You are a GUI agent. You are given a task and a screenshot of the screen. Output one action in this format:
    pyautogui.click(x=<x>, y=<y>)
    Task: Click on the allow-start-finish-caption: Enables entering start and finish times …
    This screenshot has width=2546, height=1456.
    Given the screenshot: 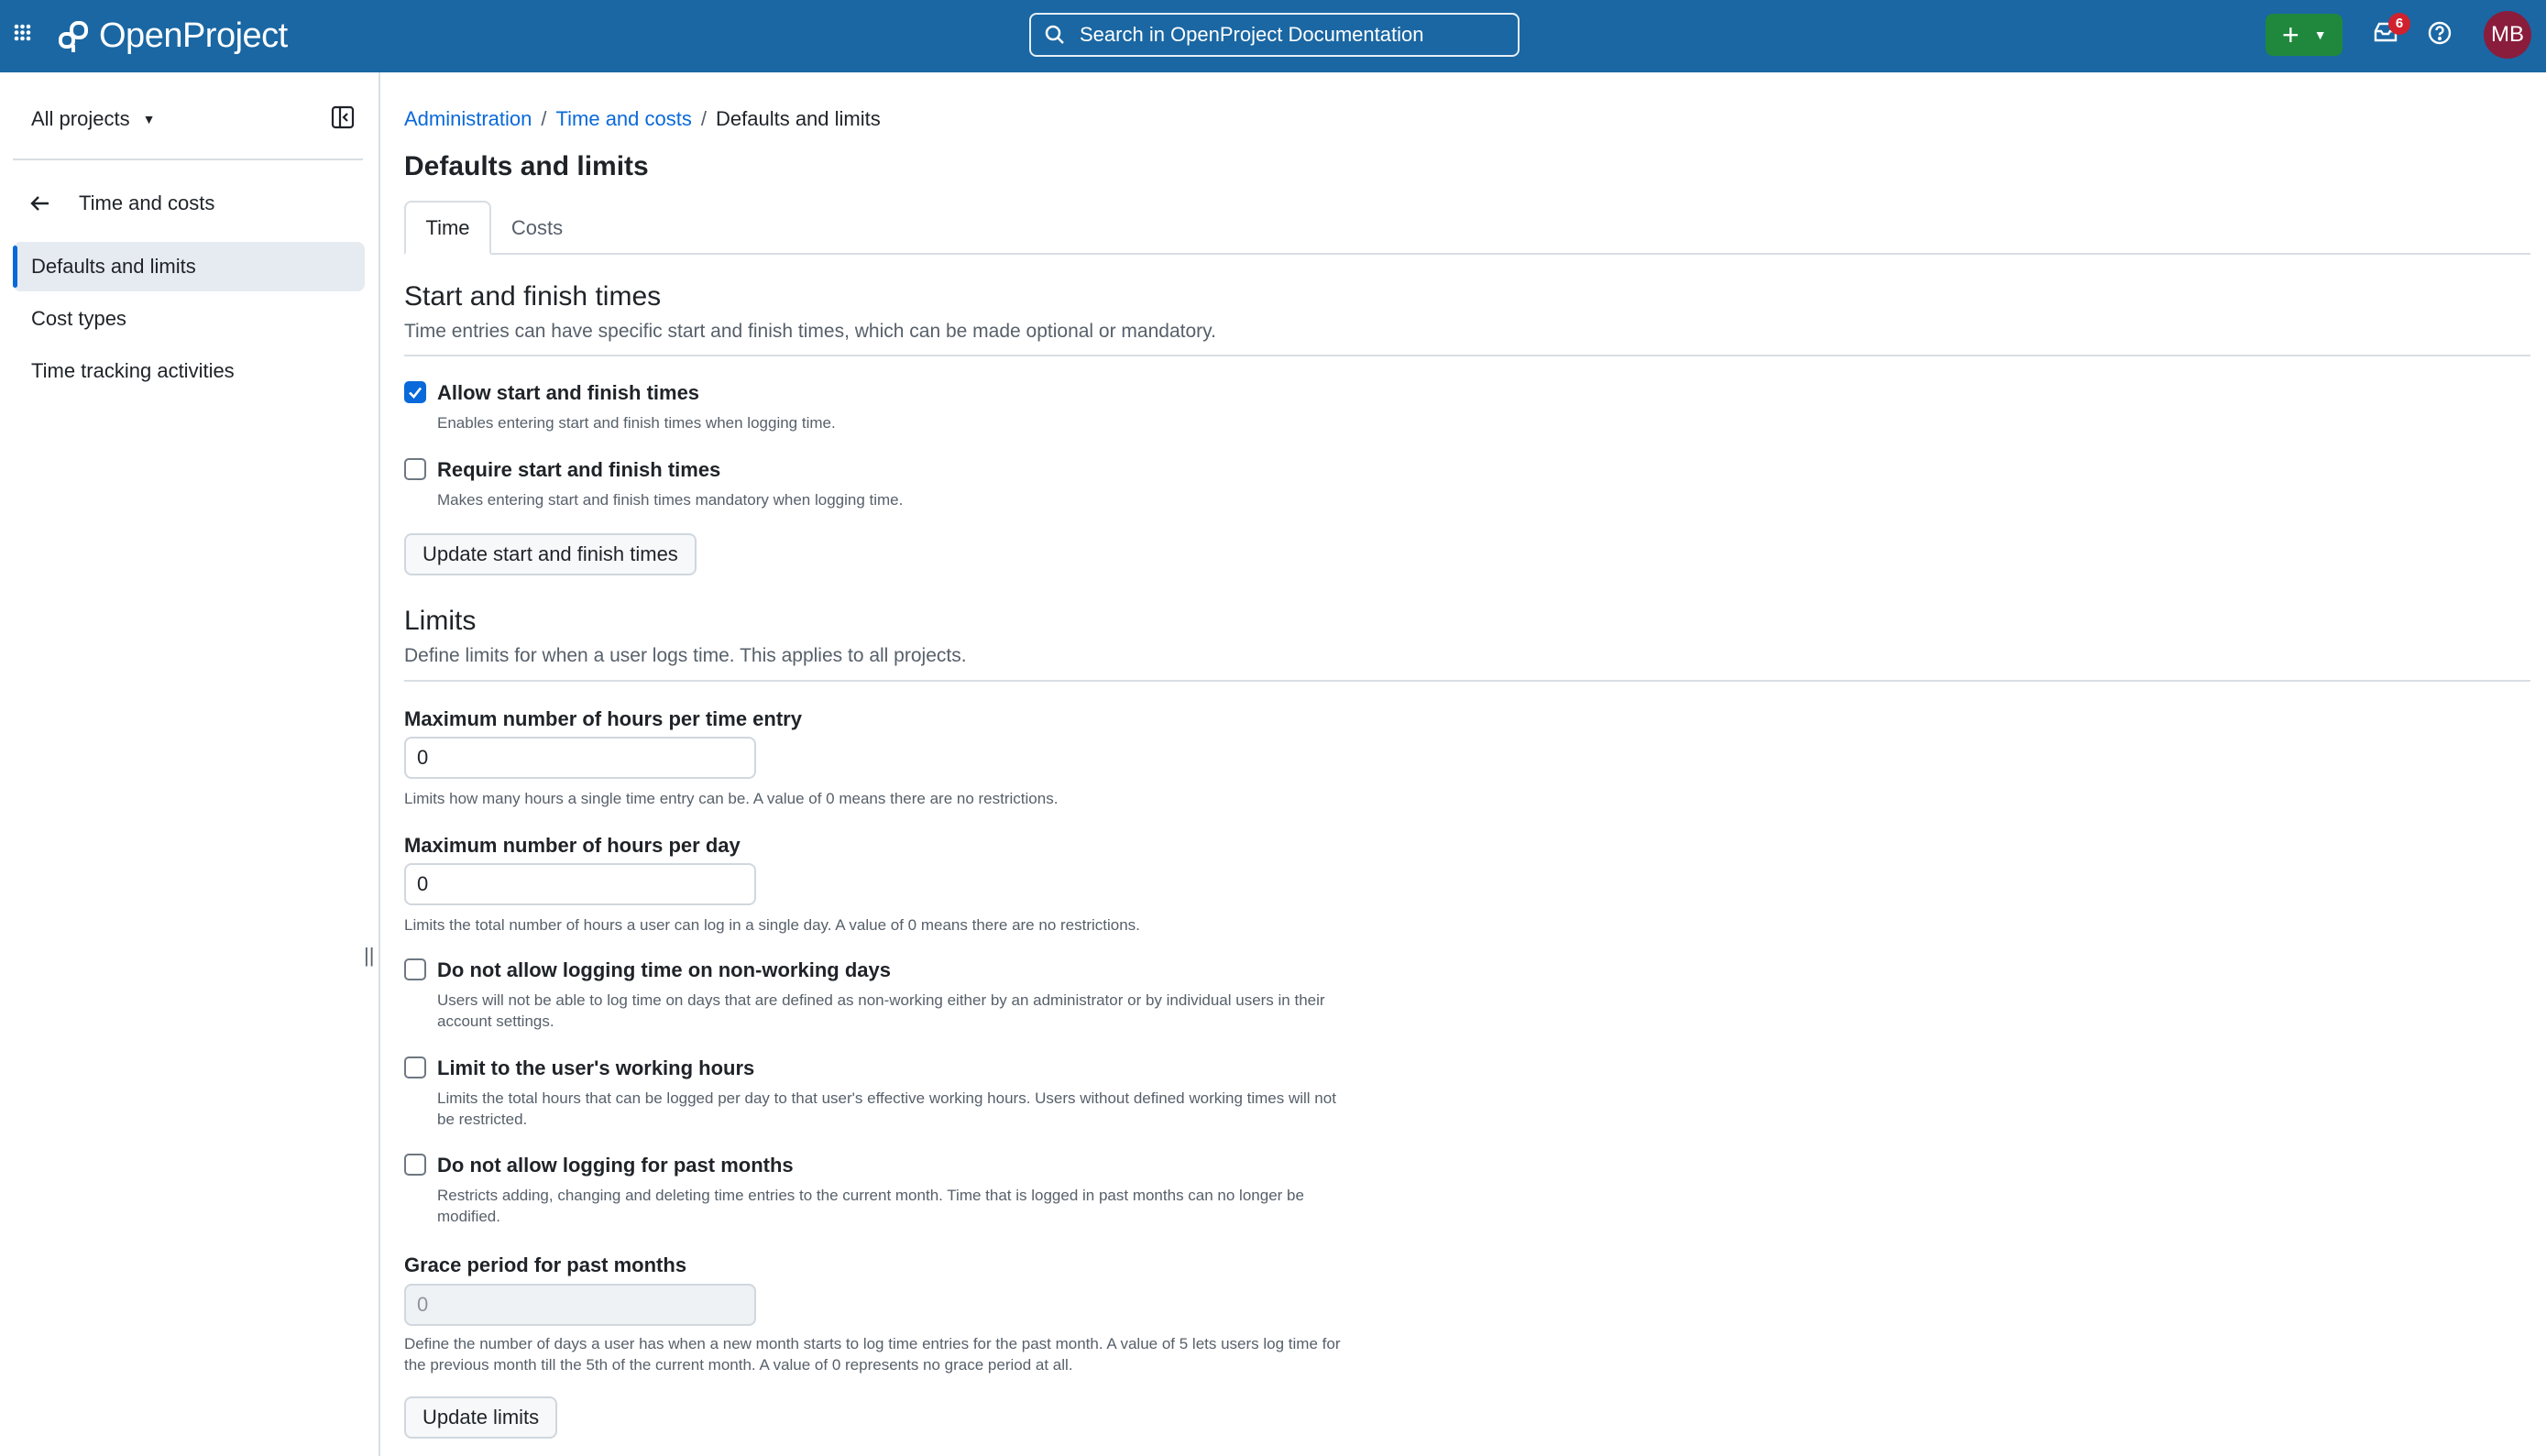 What is the action you would take?
    pyautogui.click(x=636, y=423)
    